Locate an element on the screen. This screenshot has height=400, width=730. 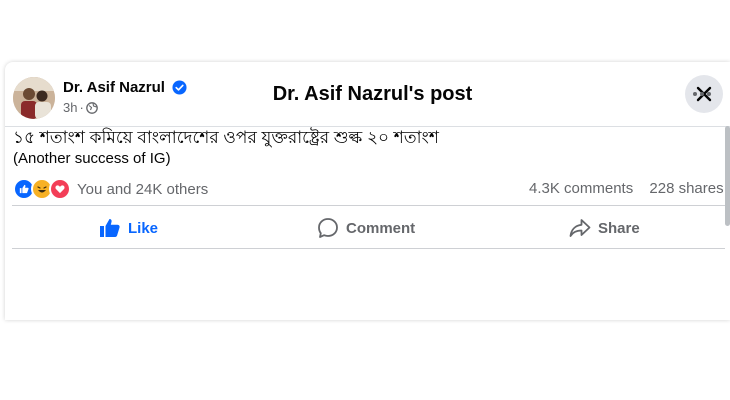
scrollbar is located at coordinates (727, 176).